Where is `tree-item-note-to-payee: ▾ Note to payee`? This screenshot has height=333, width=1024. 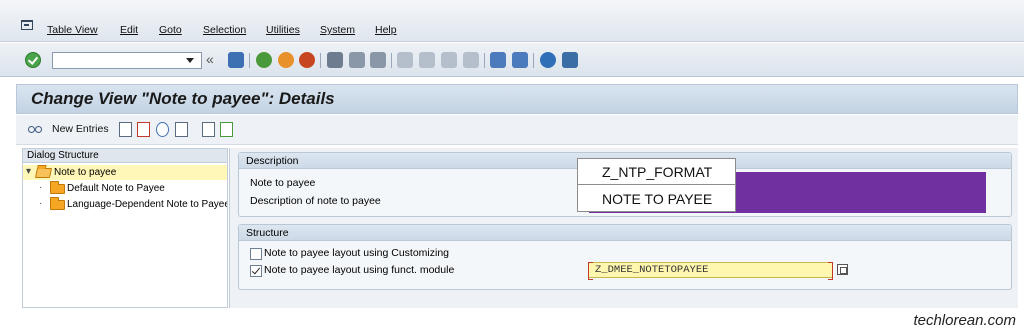
tree-item-note-to-payee: ▾ Note to payee is located at coordinates (125, 172).